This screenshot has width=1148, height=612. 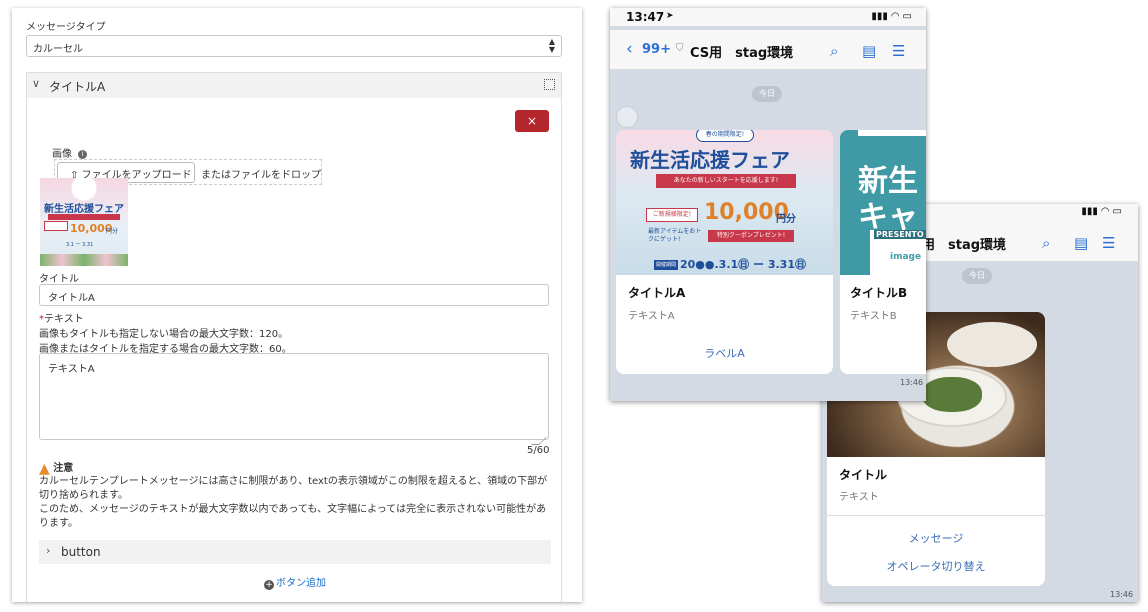 What do you see at coordinates (301, 583) in the screenshot?
I see `add-button-label: ボタン追加` at bounding box center [301, 583].